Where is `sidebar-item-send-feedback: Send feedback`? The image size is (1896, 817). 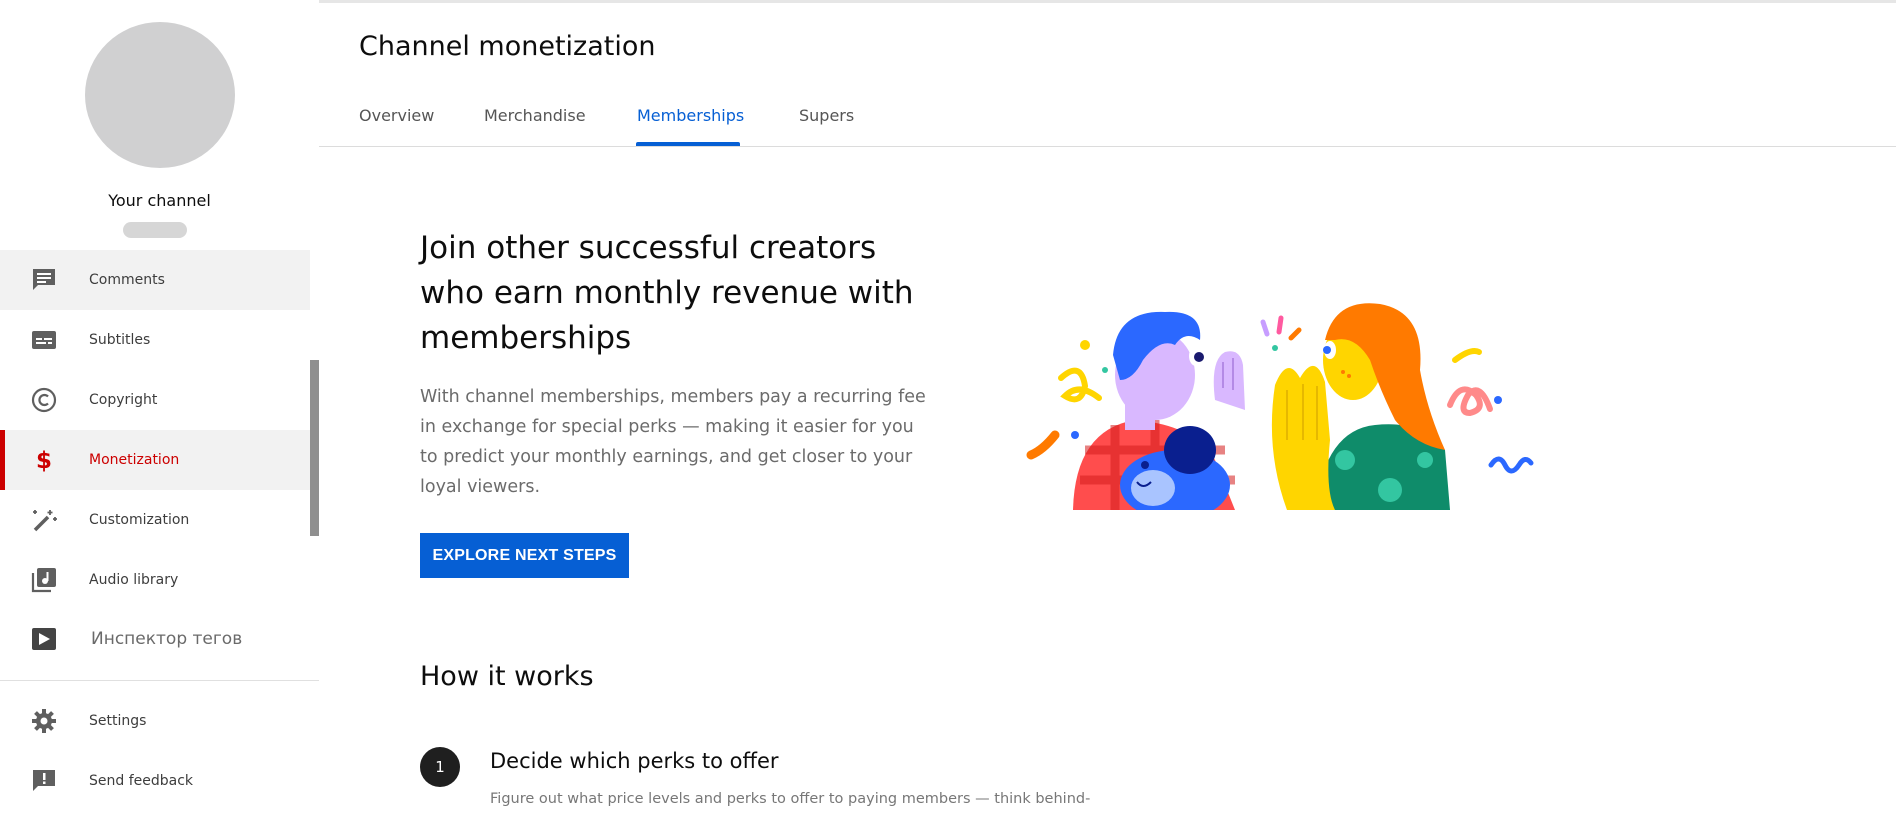
sidebar-item-send-feedback: Send feedback is located at coordinates (155, 781).